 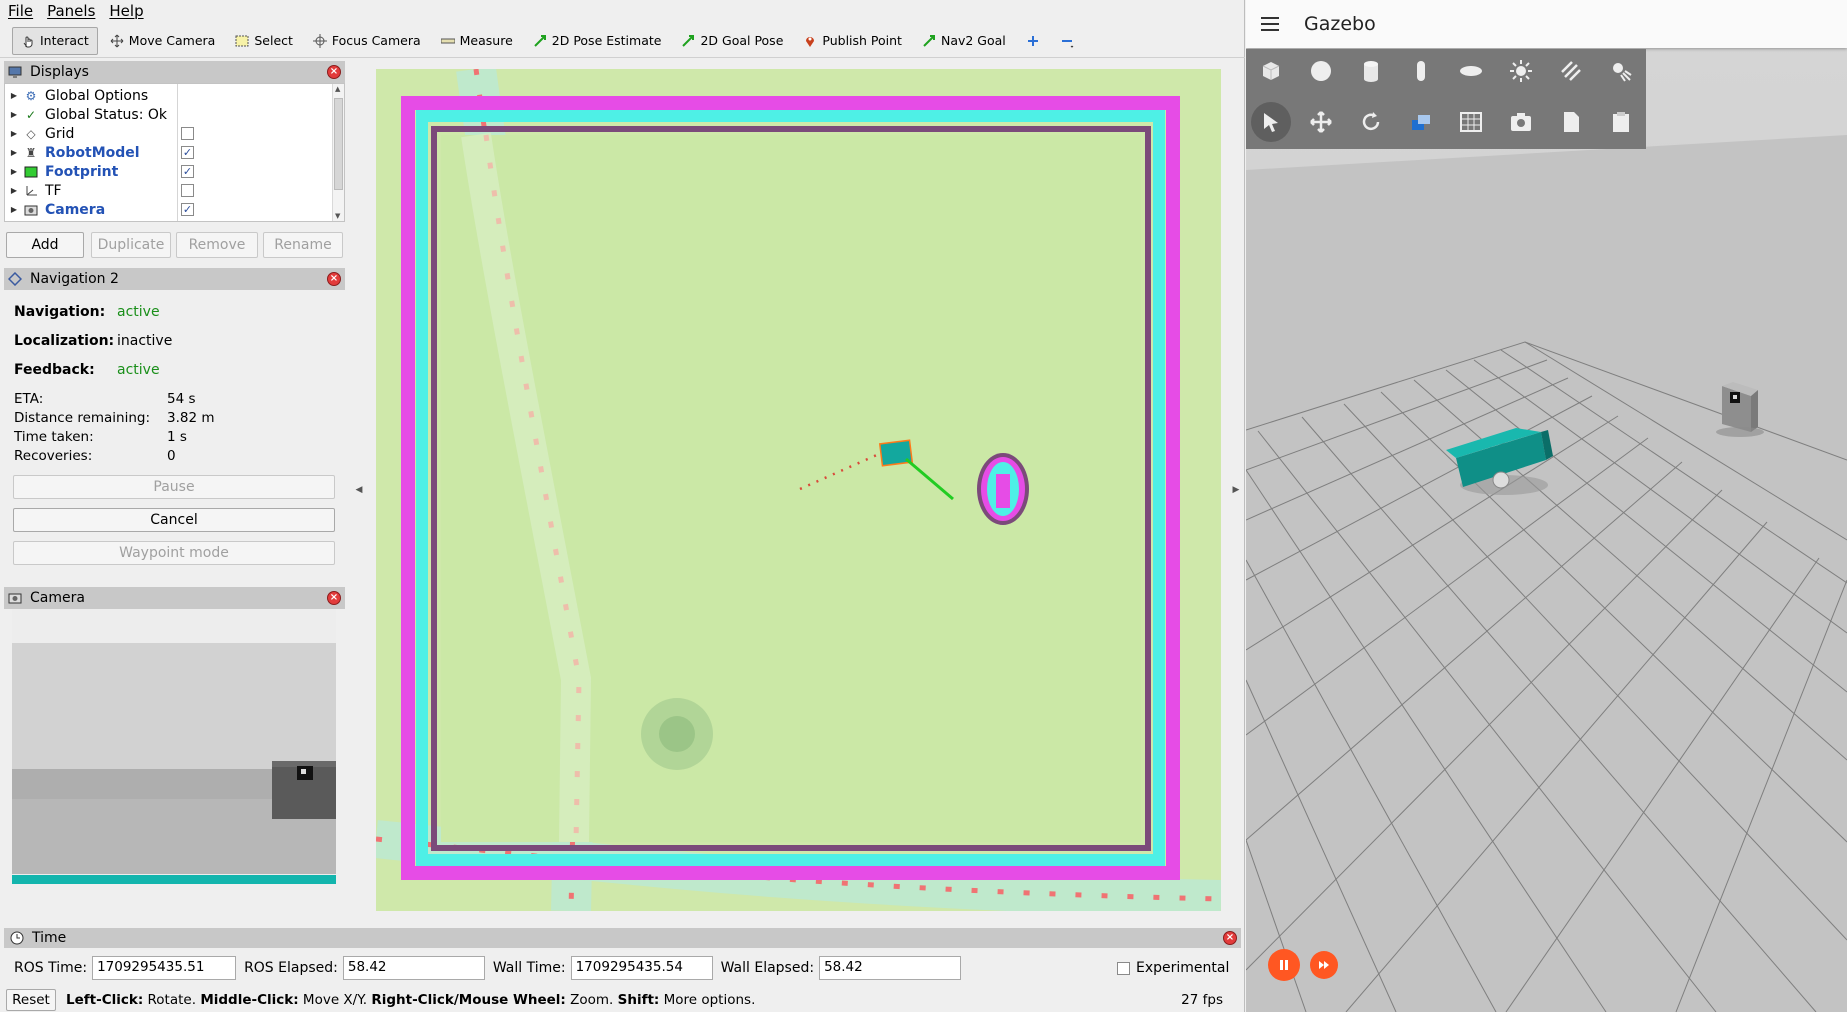 What do you see at coordinates (131, 245) in the screenshot?
I see `duplicate-display-button: Duplicate` at bounding box center [131, 245].